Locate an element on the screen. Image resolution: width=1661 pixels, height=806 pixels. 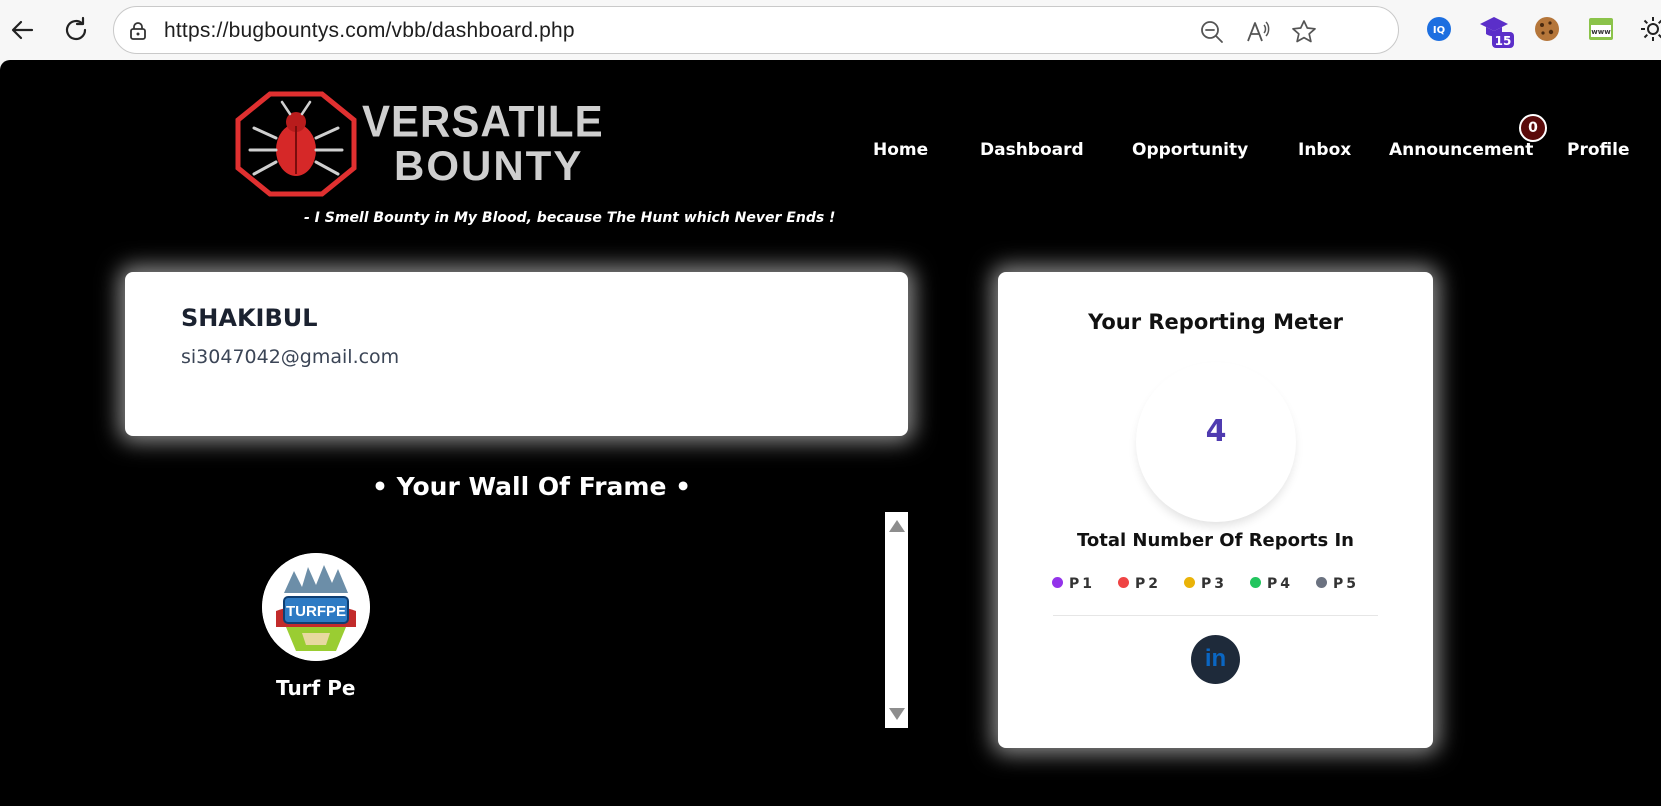
wall-of-frame-title: • Your Wall Of Frame • is located at coordinates (532, 486).